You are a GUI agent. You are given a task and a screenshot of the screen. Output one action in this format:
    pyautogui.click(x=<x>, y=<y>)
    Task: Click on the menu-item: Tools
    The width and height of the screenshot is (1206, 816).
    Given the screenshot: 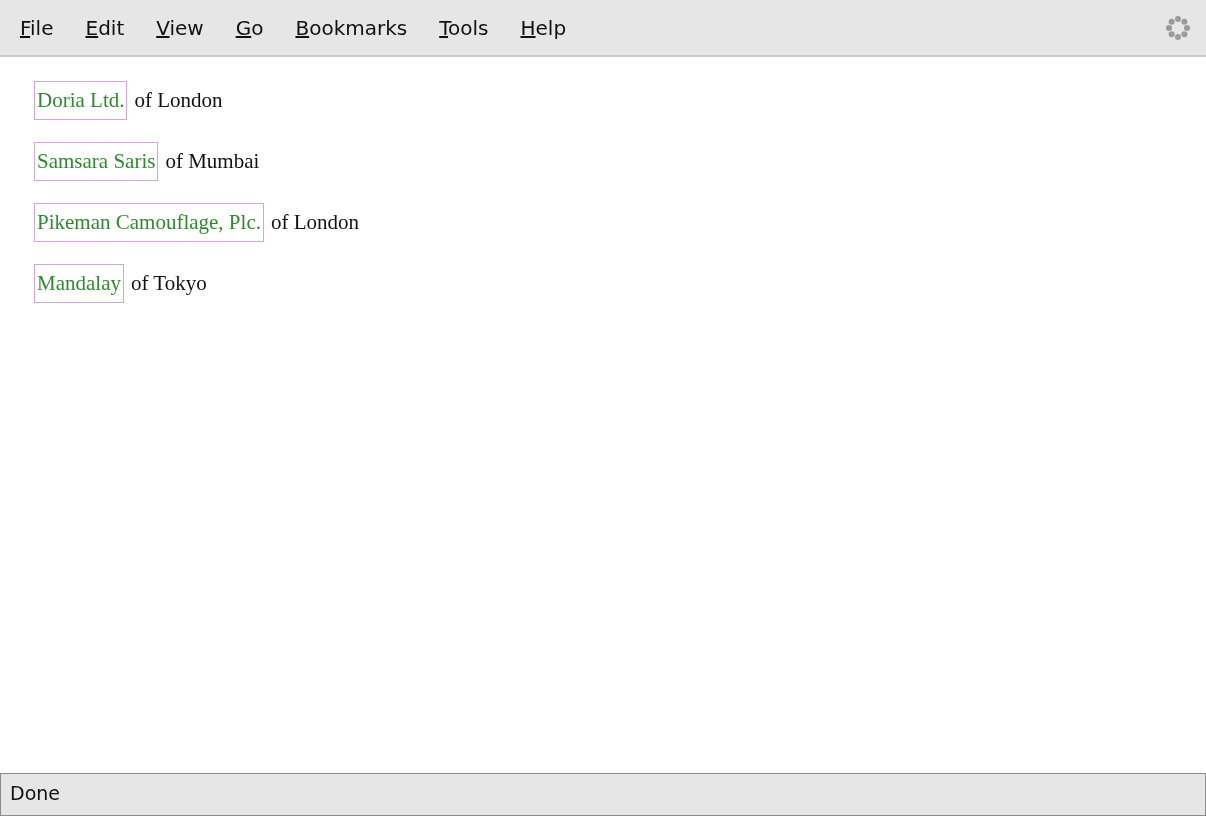 What is the action you would take?
    pyautogui.click(x=464, y=27)
    